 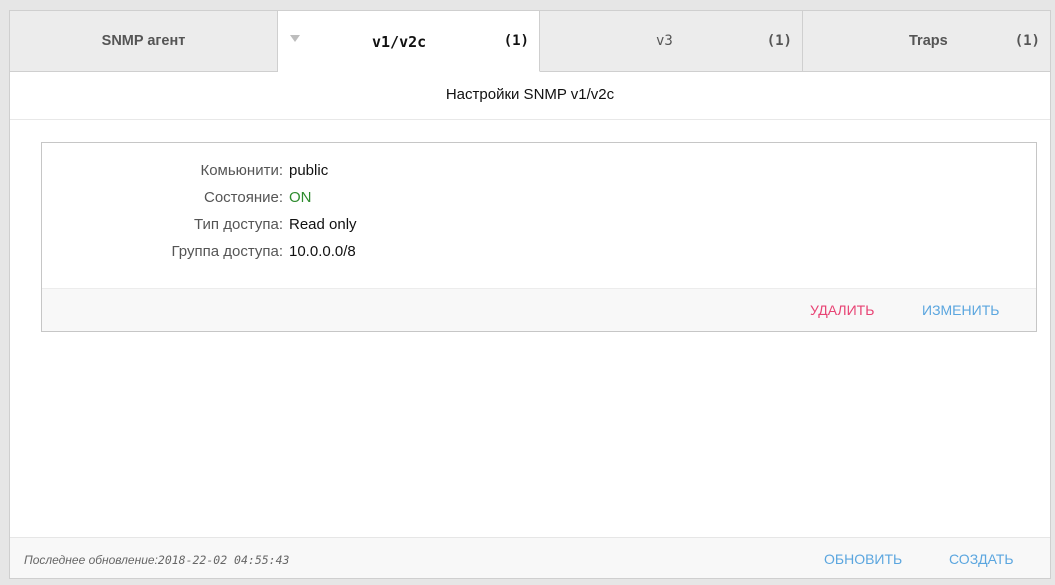 I want to click on field-access-group: Группа доступа: 10.0.0.0/8, so click(x=199, y=251).